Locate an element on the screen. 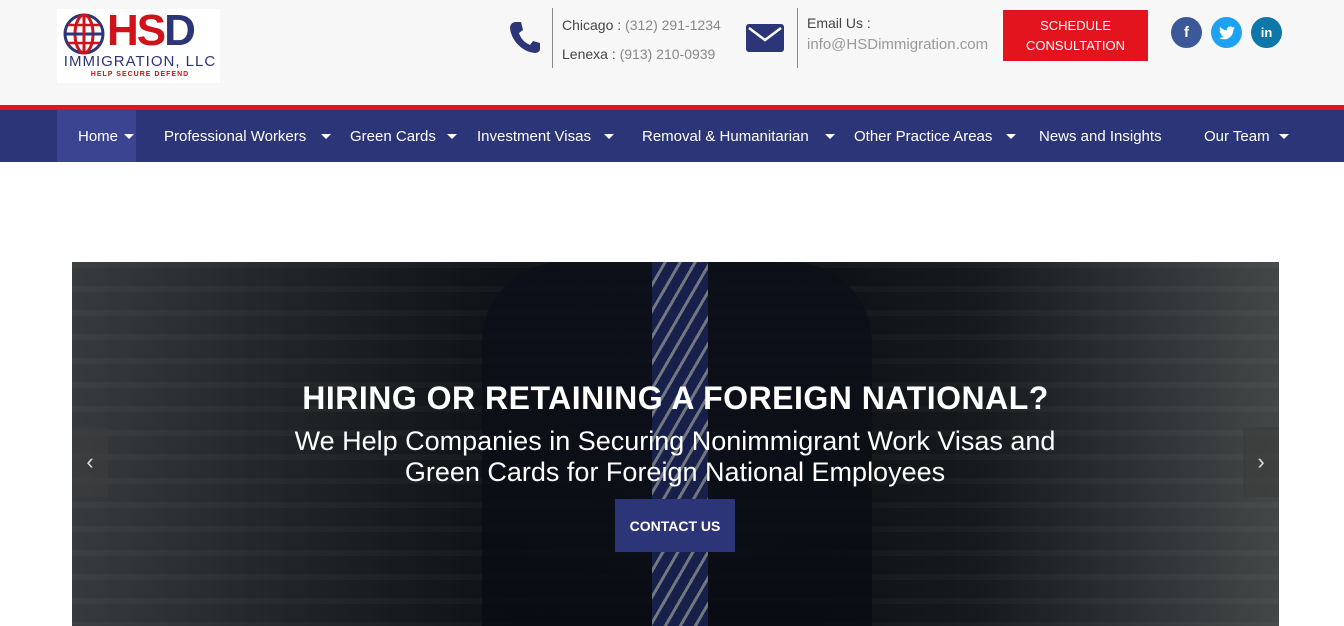 The height and width of the screenshot is (626, 1344). phone-chicago-number: (312) 291-1234 is located at coordinates (673, 25).